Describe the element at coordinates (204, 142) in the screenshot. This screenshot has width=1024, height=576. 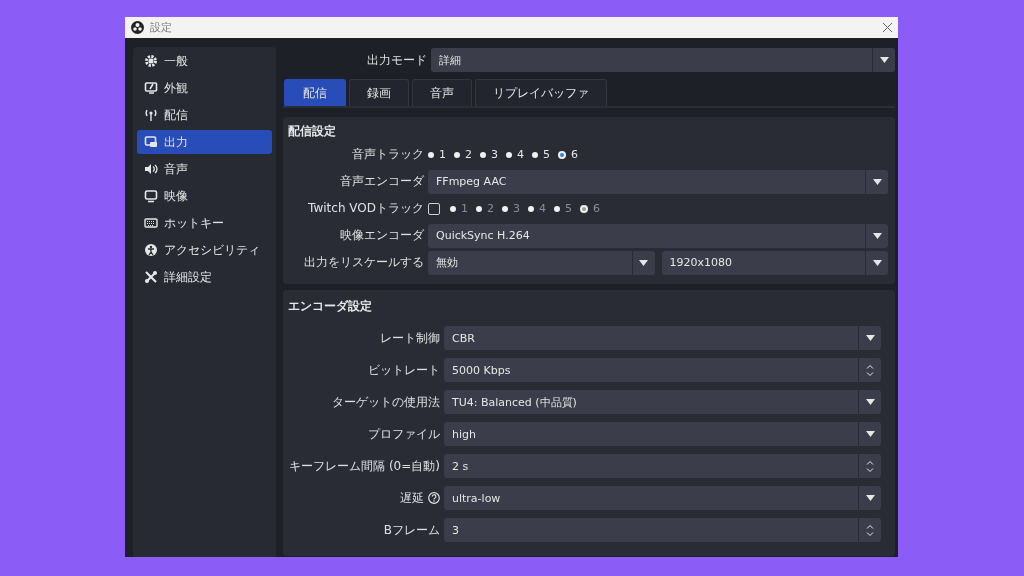
I see `sidebar-item: 出力` at that location.